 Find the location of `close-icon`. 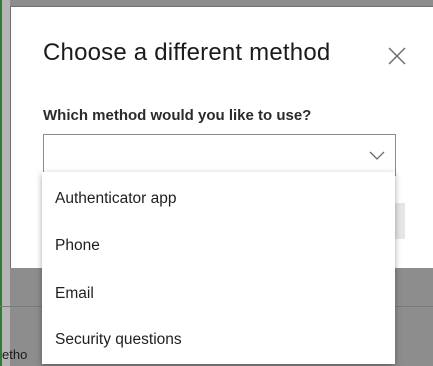

close-icon is located at coordinates (397, 56).